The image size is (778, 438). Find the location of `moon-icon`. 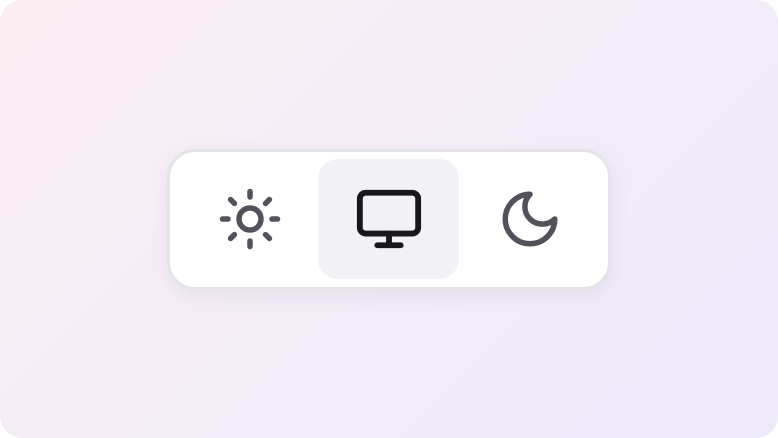

moon-icon is located at coordinates (529, 219).